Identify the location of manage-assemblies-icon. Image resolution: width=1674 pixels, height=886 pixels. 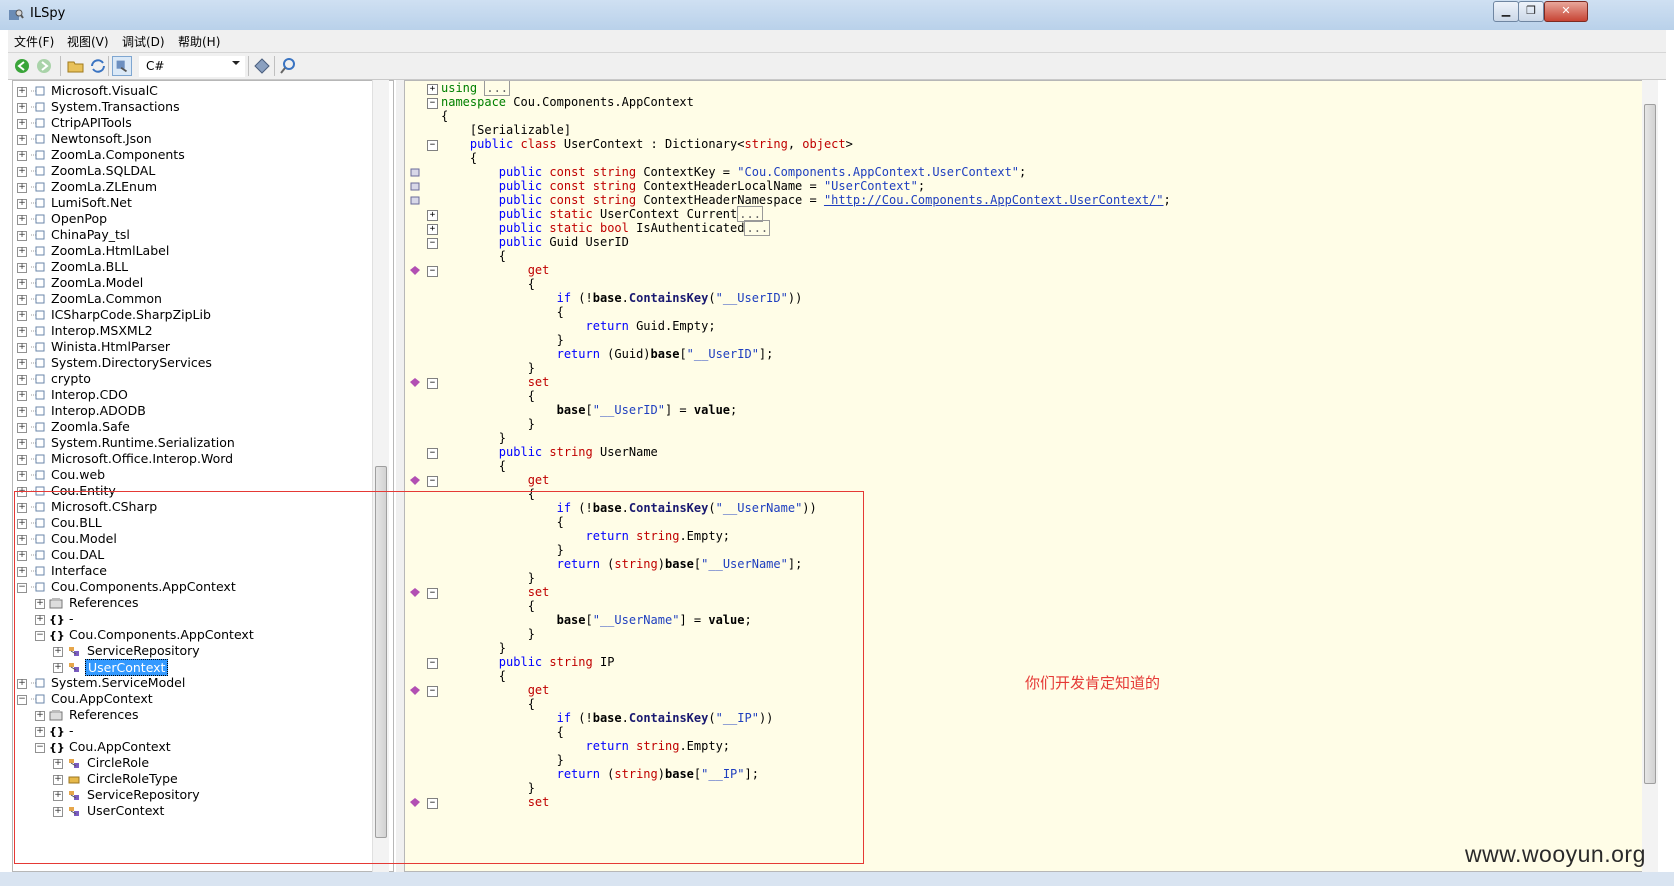
(262, 66).